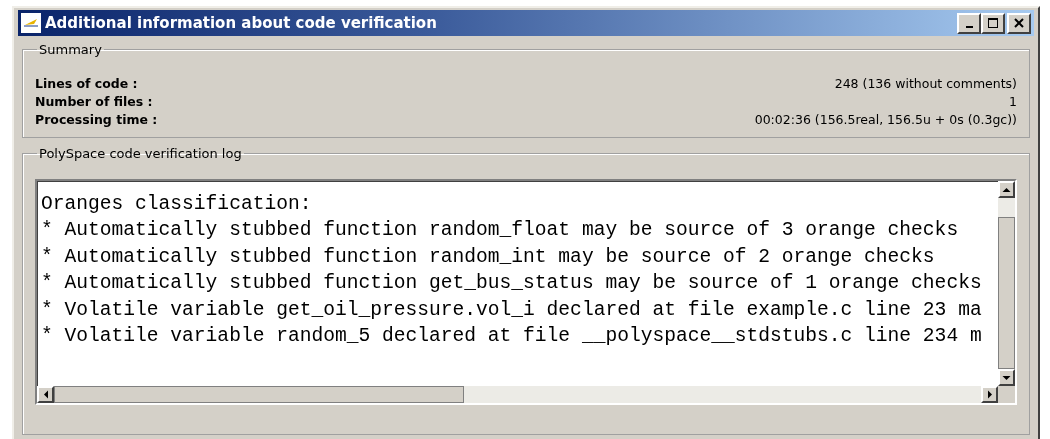 This screenshot has height=439, width=1050. I want to click on summary-value: 00:02:36 (156.5real, 156.5u + 0s (0.3gc)), so click(885, 120).